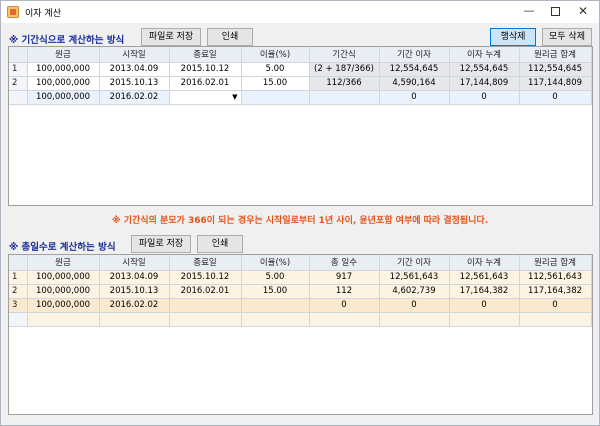 The height and width of the screenshot is (426, 600). I want to click on window-title: 이자 계산, so click(43, 14).